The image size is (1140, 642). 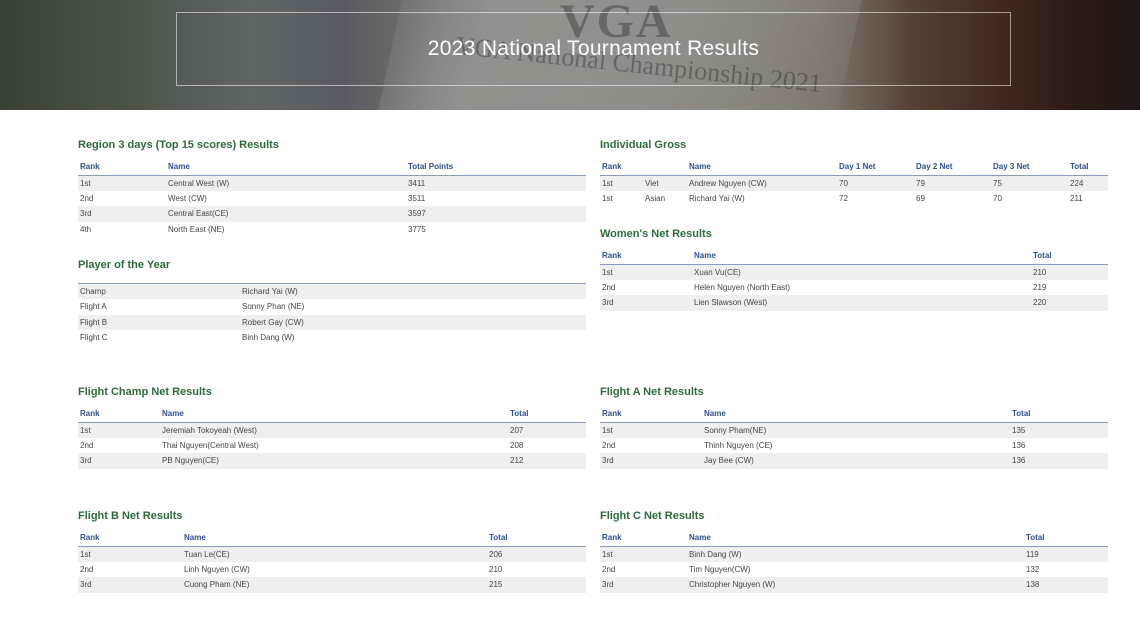 I want to click on name-cell: Xuan Vu(CE), so click(x=861, y=272).